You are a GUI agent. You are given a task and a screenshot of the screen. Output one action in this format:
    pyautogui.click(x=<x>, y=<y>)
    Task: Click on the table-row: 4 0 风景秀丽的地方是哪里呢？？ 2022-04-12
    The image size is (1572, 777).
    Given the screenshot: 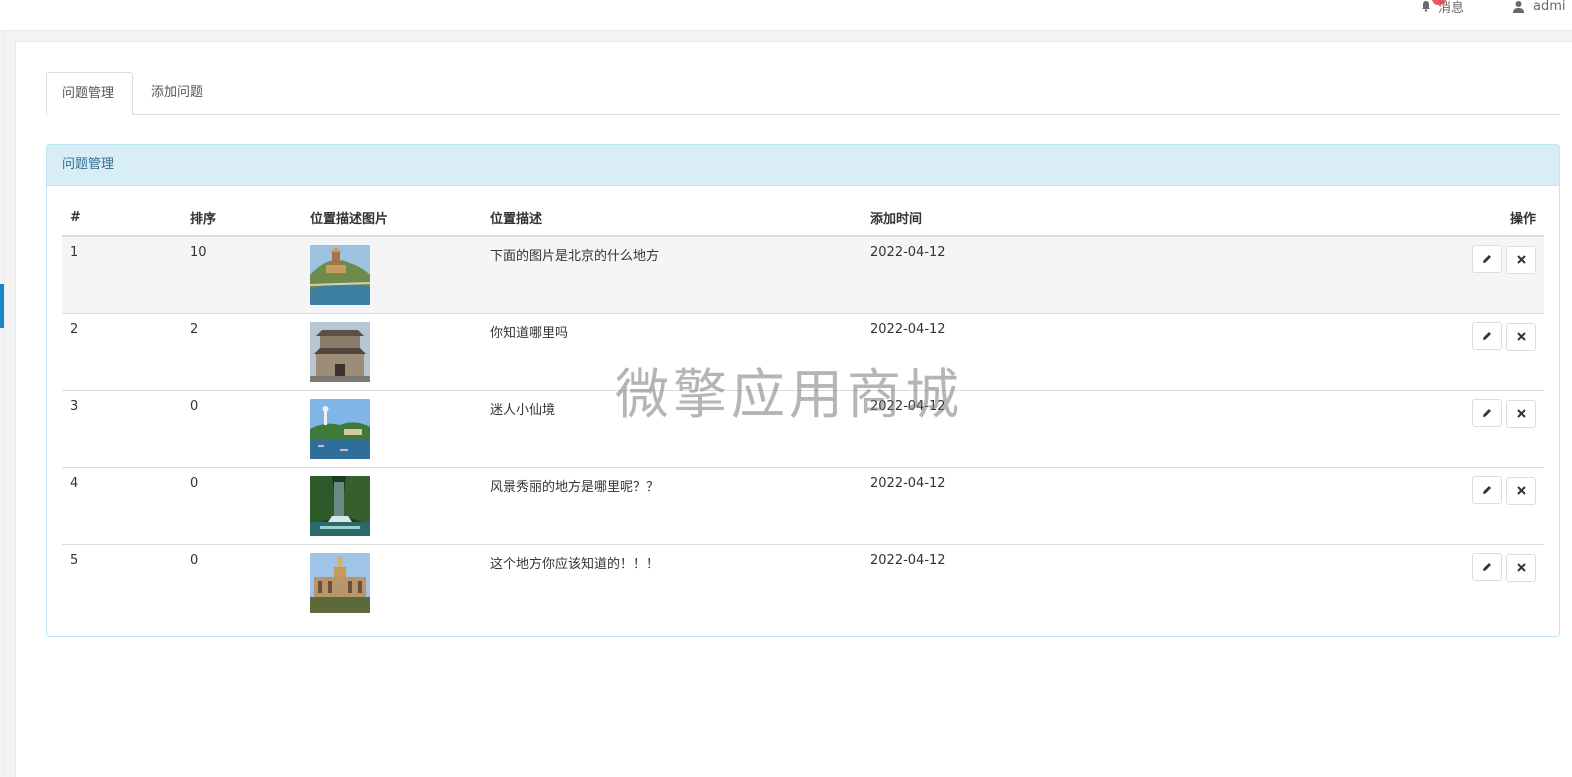 What is the action you would take?
    pyautogui.click(x=803, y=506)
    